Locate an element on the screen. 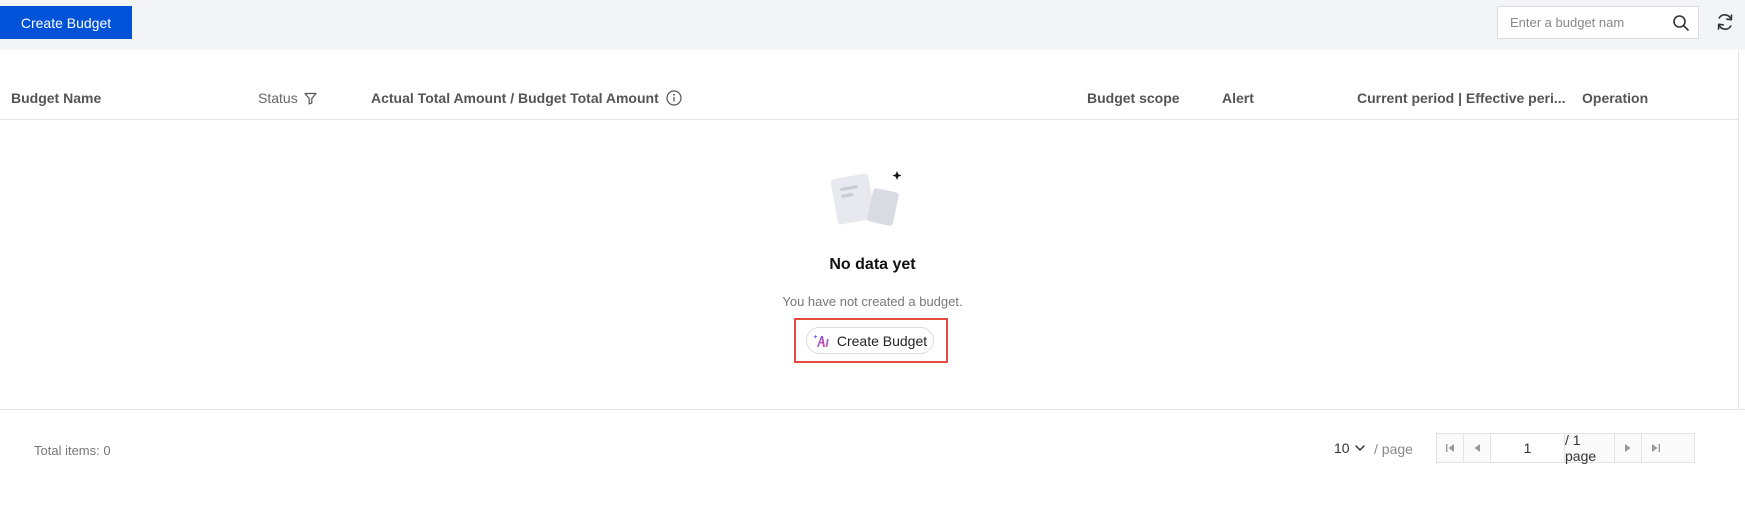 This screenshot has height=507, width=1745. column-status-label: Status is located at coordinates (278, 98).